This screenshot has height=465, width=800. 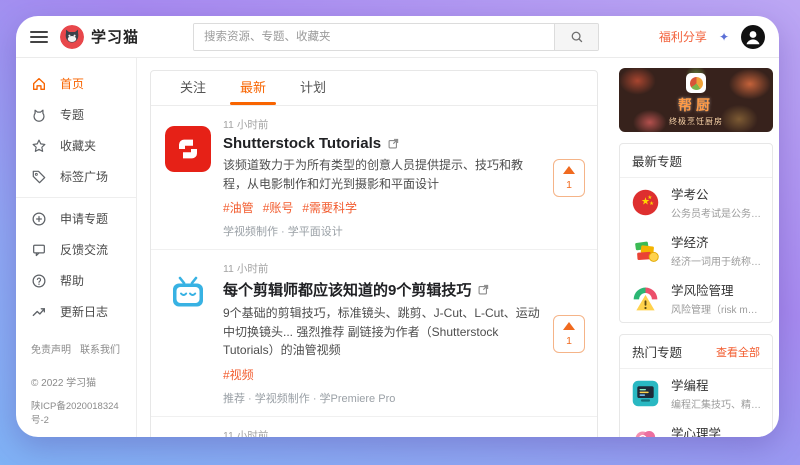 What do you see at coordinates (683, 36) in the screenshot?
I see `share-link: 福利分享` at bounding box center [683, 36].